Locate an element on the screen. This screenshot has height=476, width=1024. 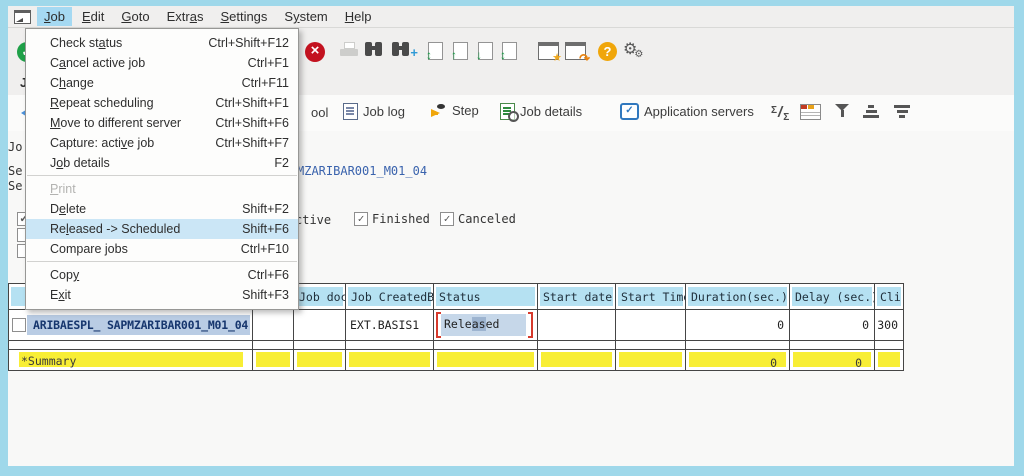
menubar-item-help: Help is located at coordinates (358, 16).